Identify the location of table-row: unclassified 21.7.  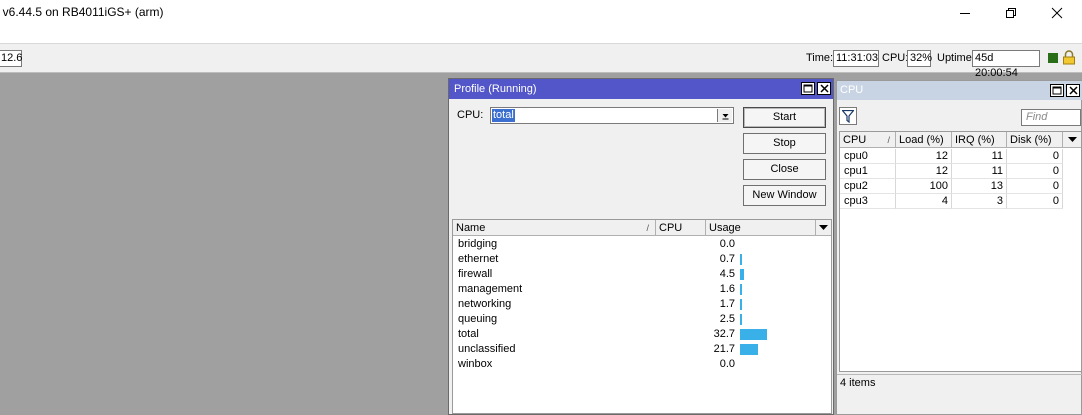
(642, 349).